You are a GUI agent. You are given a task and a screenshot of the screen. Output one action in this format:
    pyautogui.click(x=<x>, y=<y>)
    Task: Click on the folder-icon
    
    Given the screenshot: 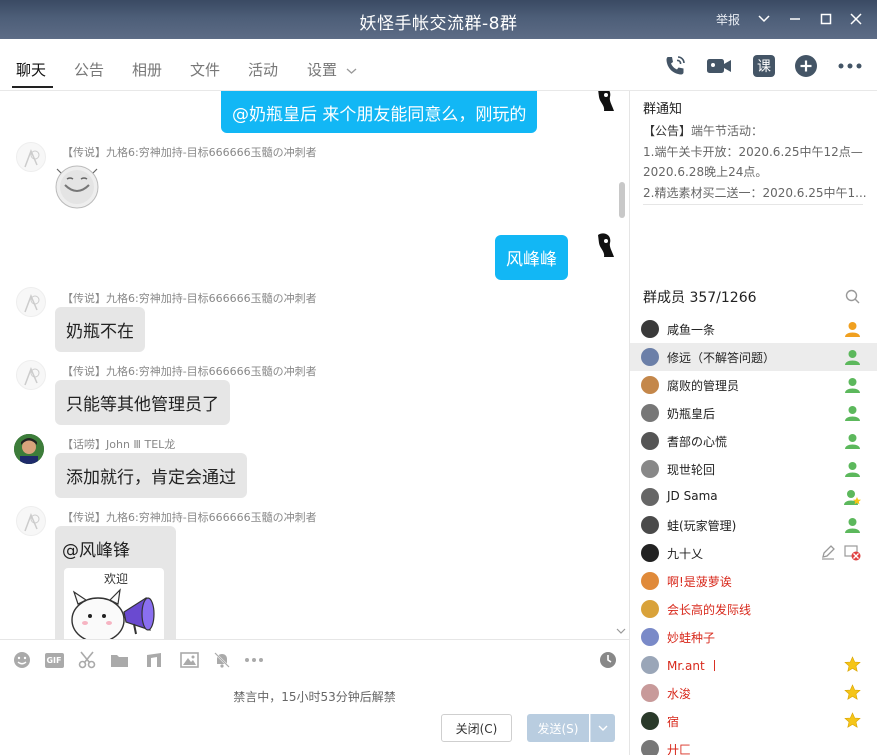 What is the action you would take?
    pyautogui.click(x=119, y=660)
    